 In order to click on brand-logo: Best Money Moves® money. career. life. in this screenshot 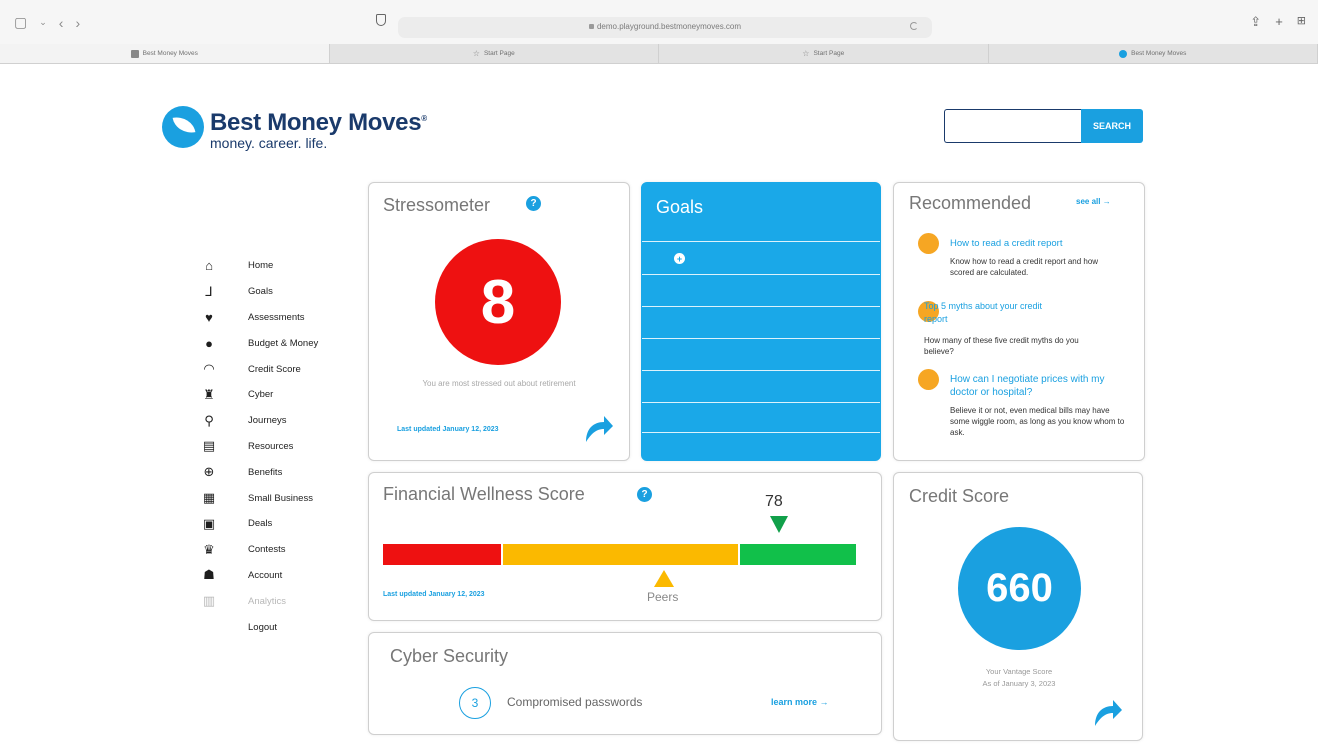, I will do `click(294, 128)`.